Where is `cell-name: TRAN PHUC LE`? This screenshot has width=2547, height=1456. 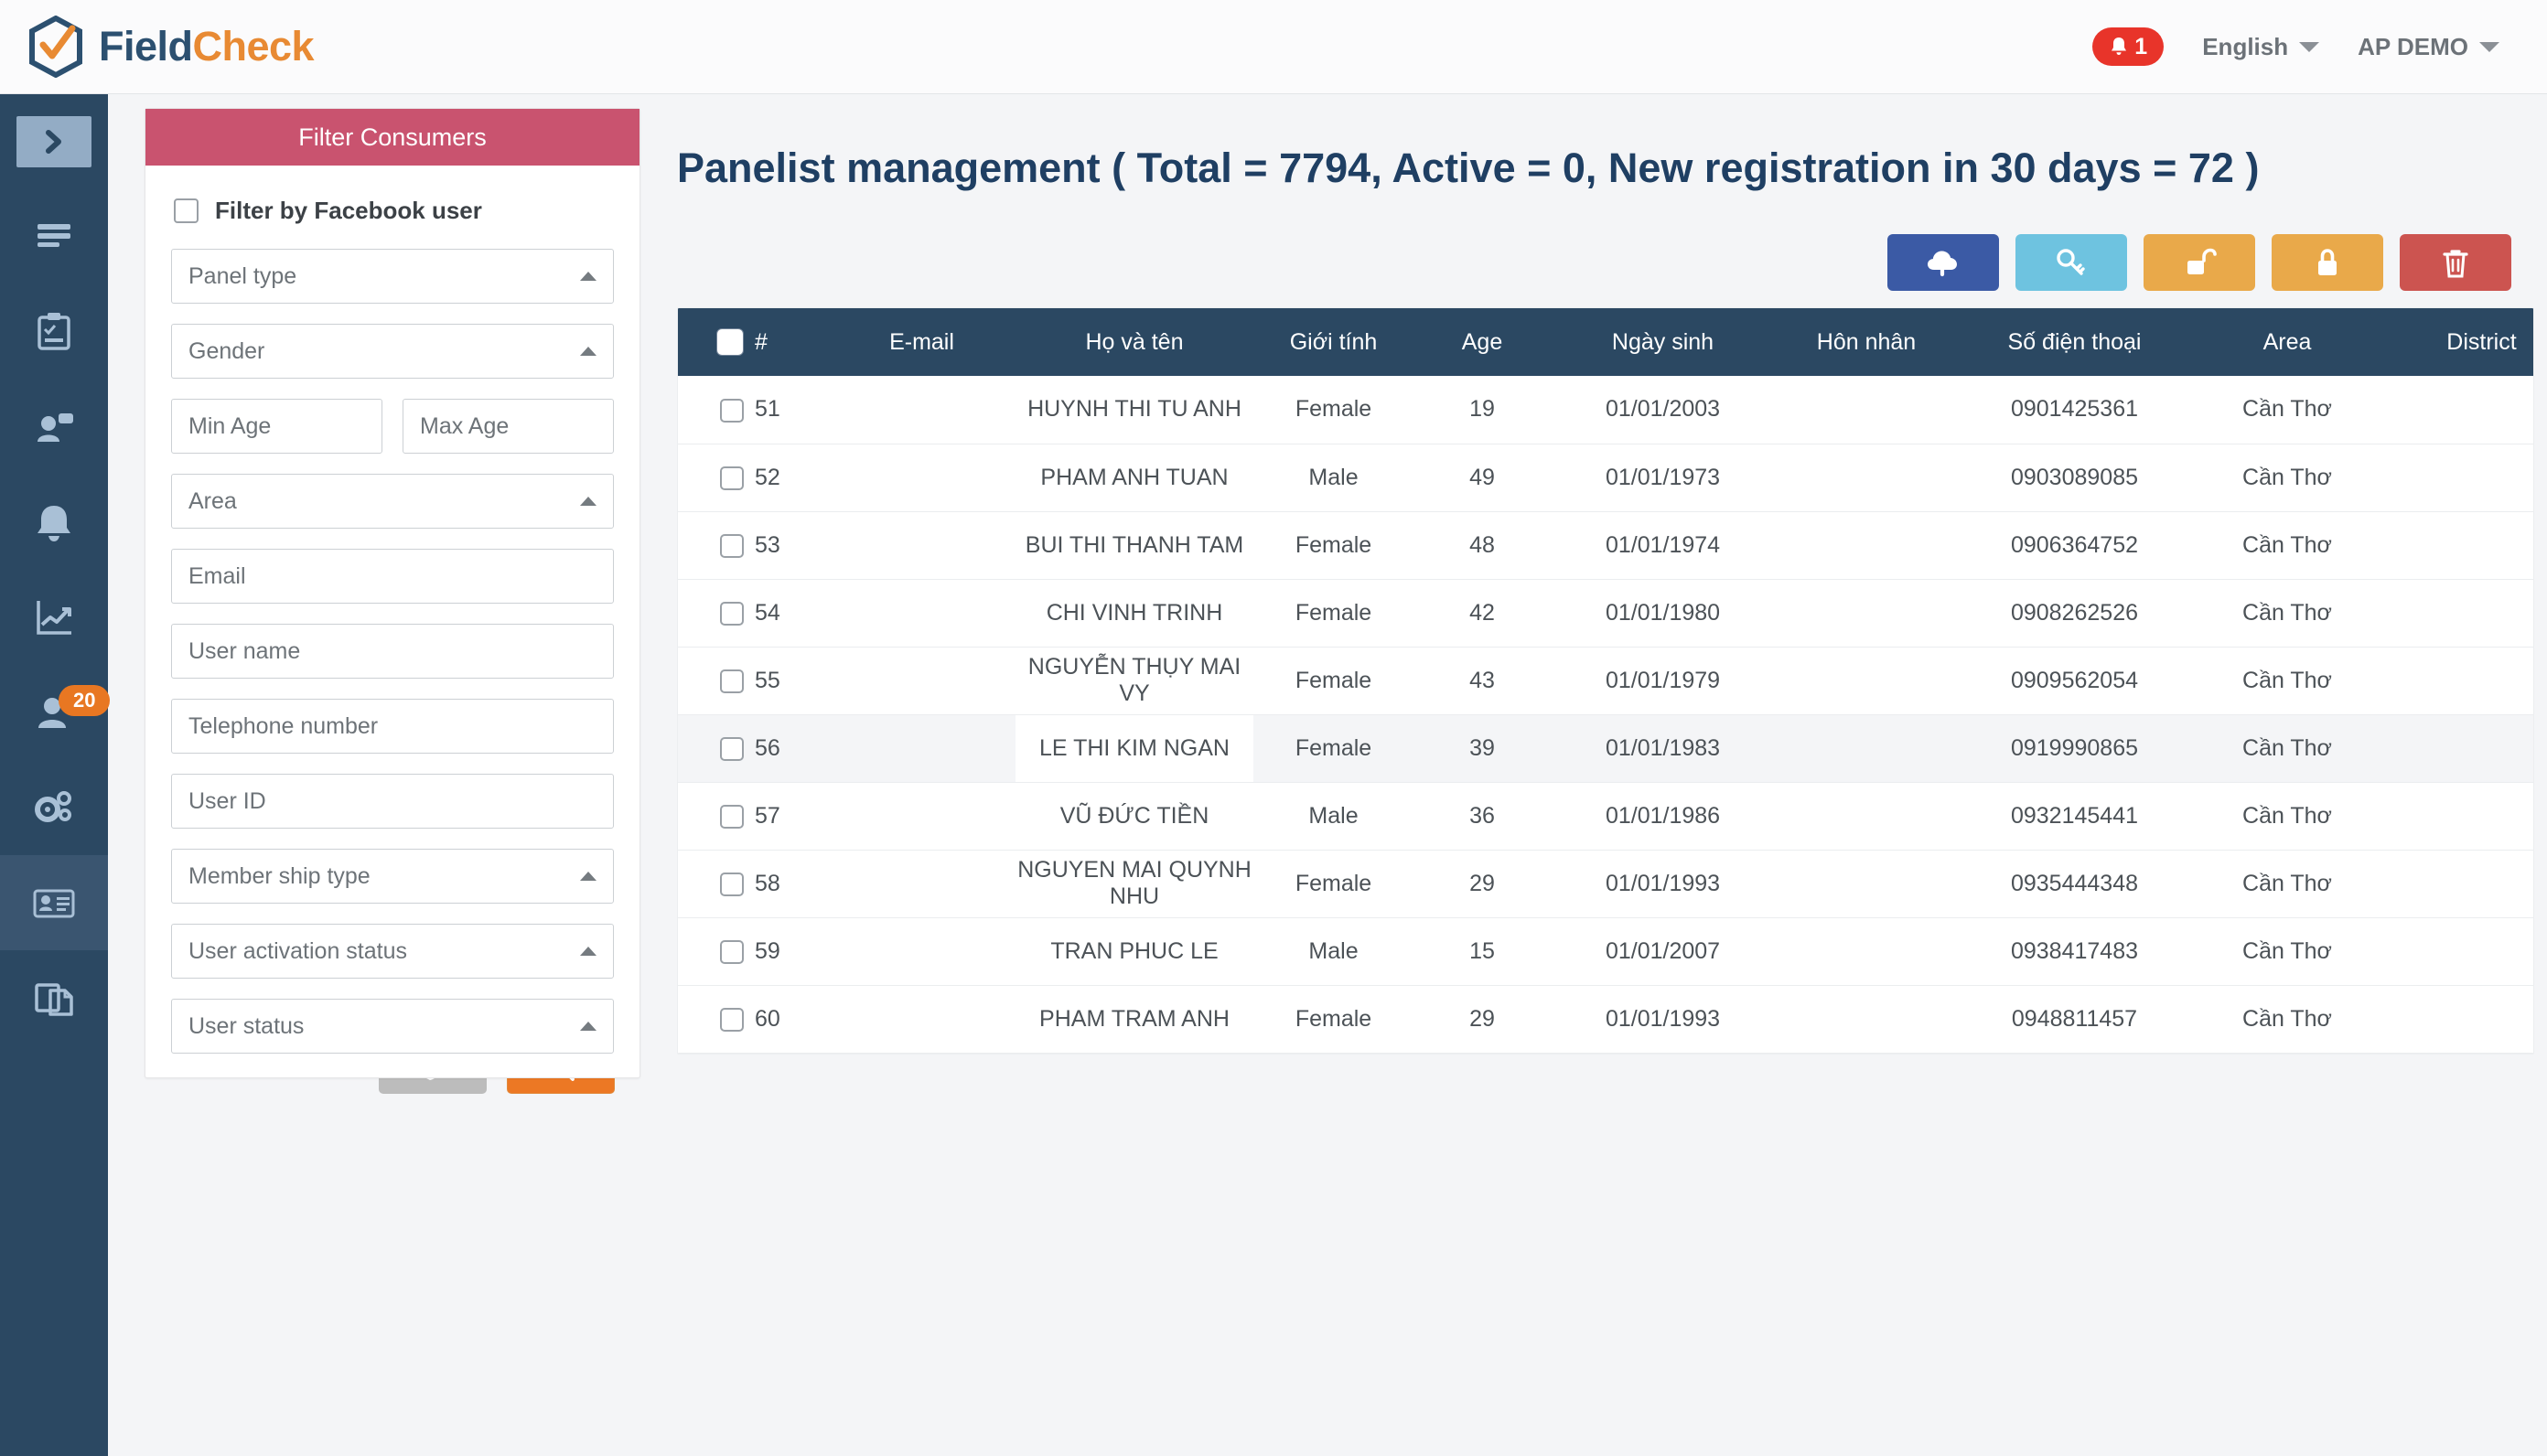 cell-name: TRAN PHUC LE is located at coordinates (1134, 950).